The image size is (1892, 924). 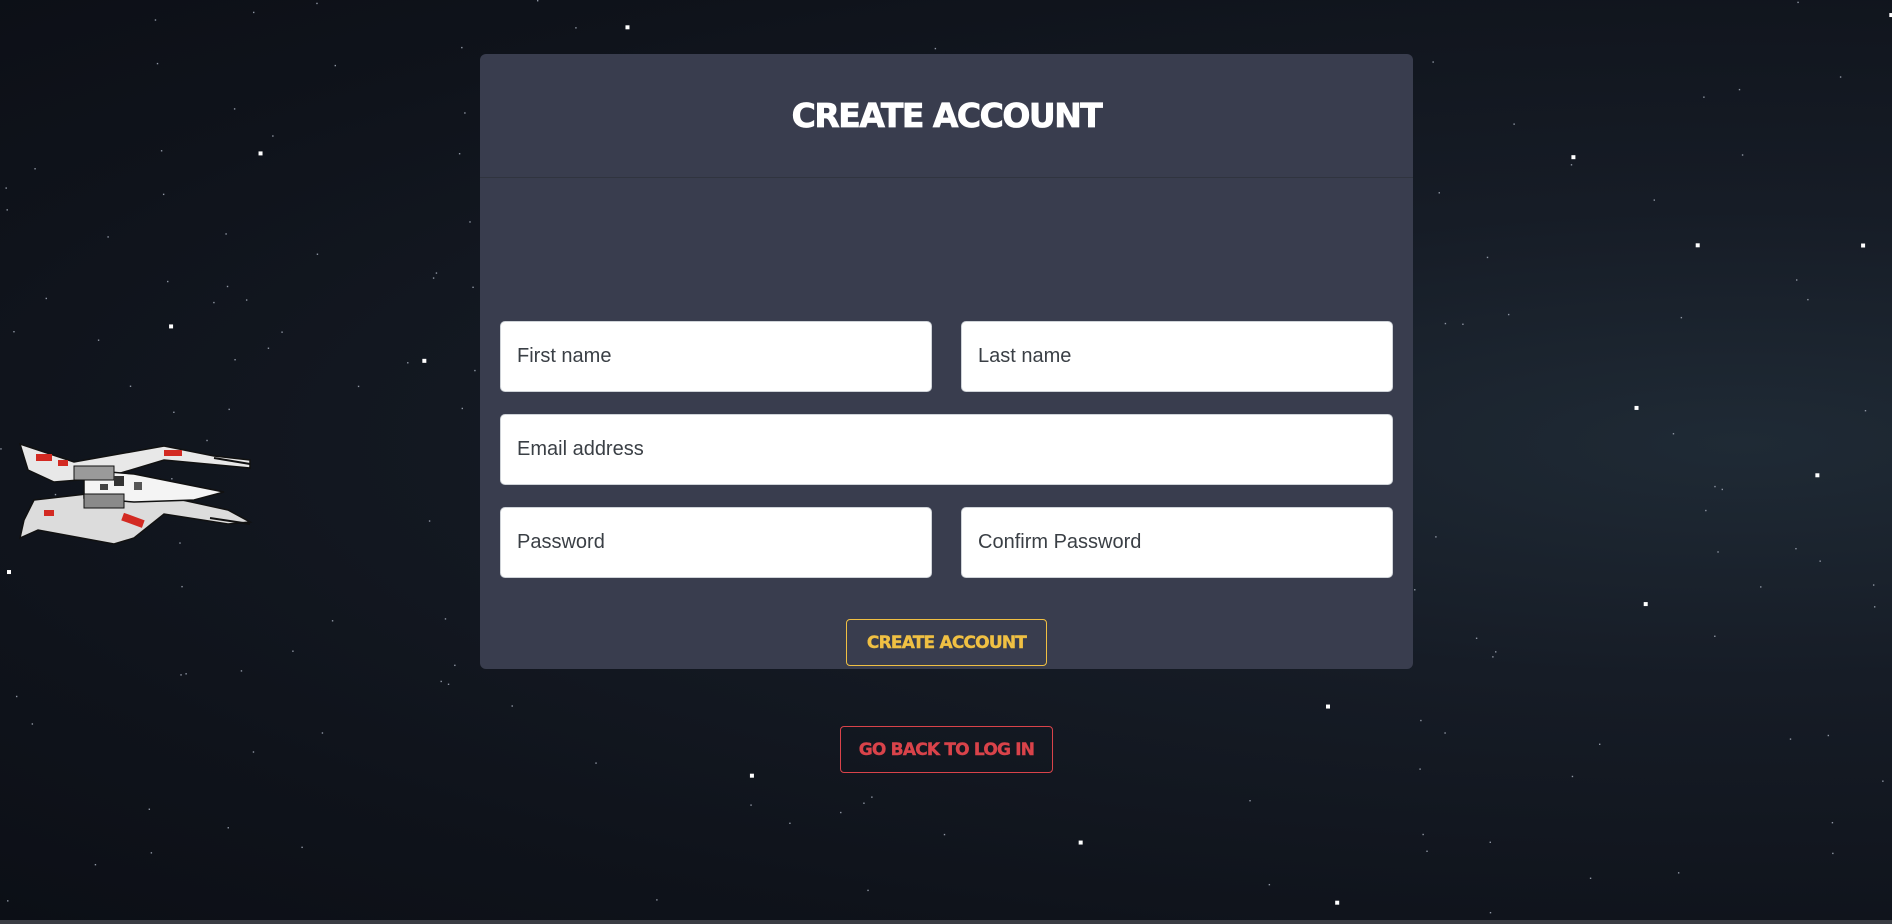 I want to click on email-field, so click(x=946, y=449).